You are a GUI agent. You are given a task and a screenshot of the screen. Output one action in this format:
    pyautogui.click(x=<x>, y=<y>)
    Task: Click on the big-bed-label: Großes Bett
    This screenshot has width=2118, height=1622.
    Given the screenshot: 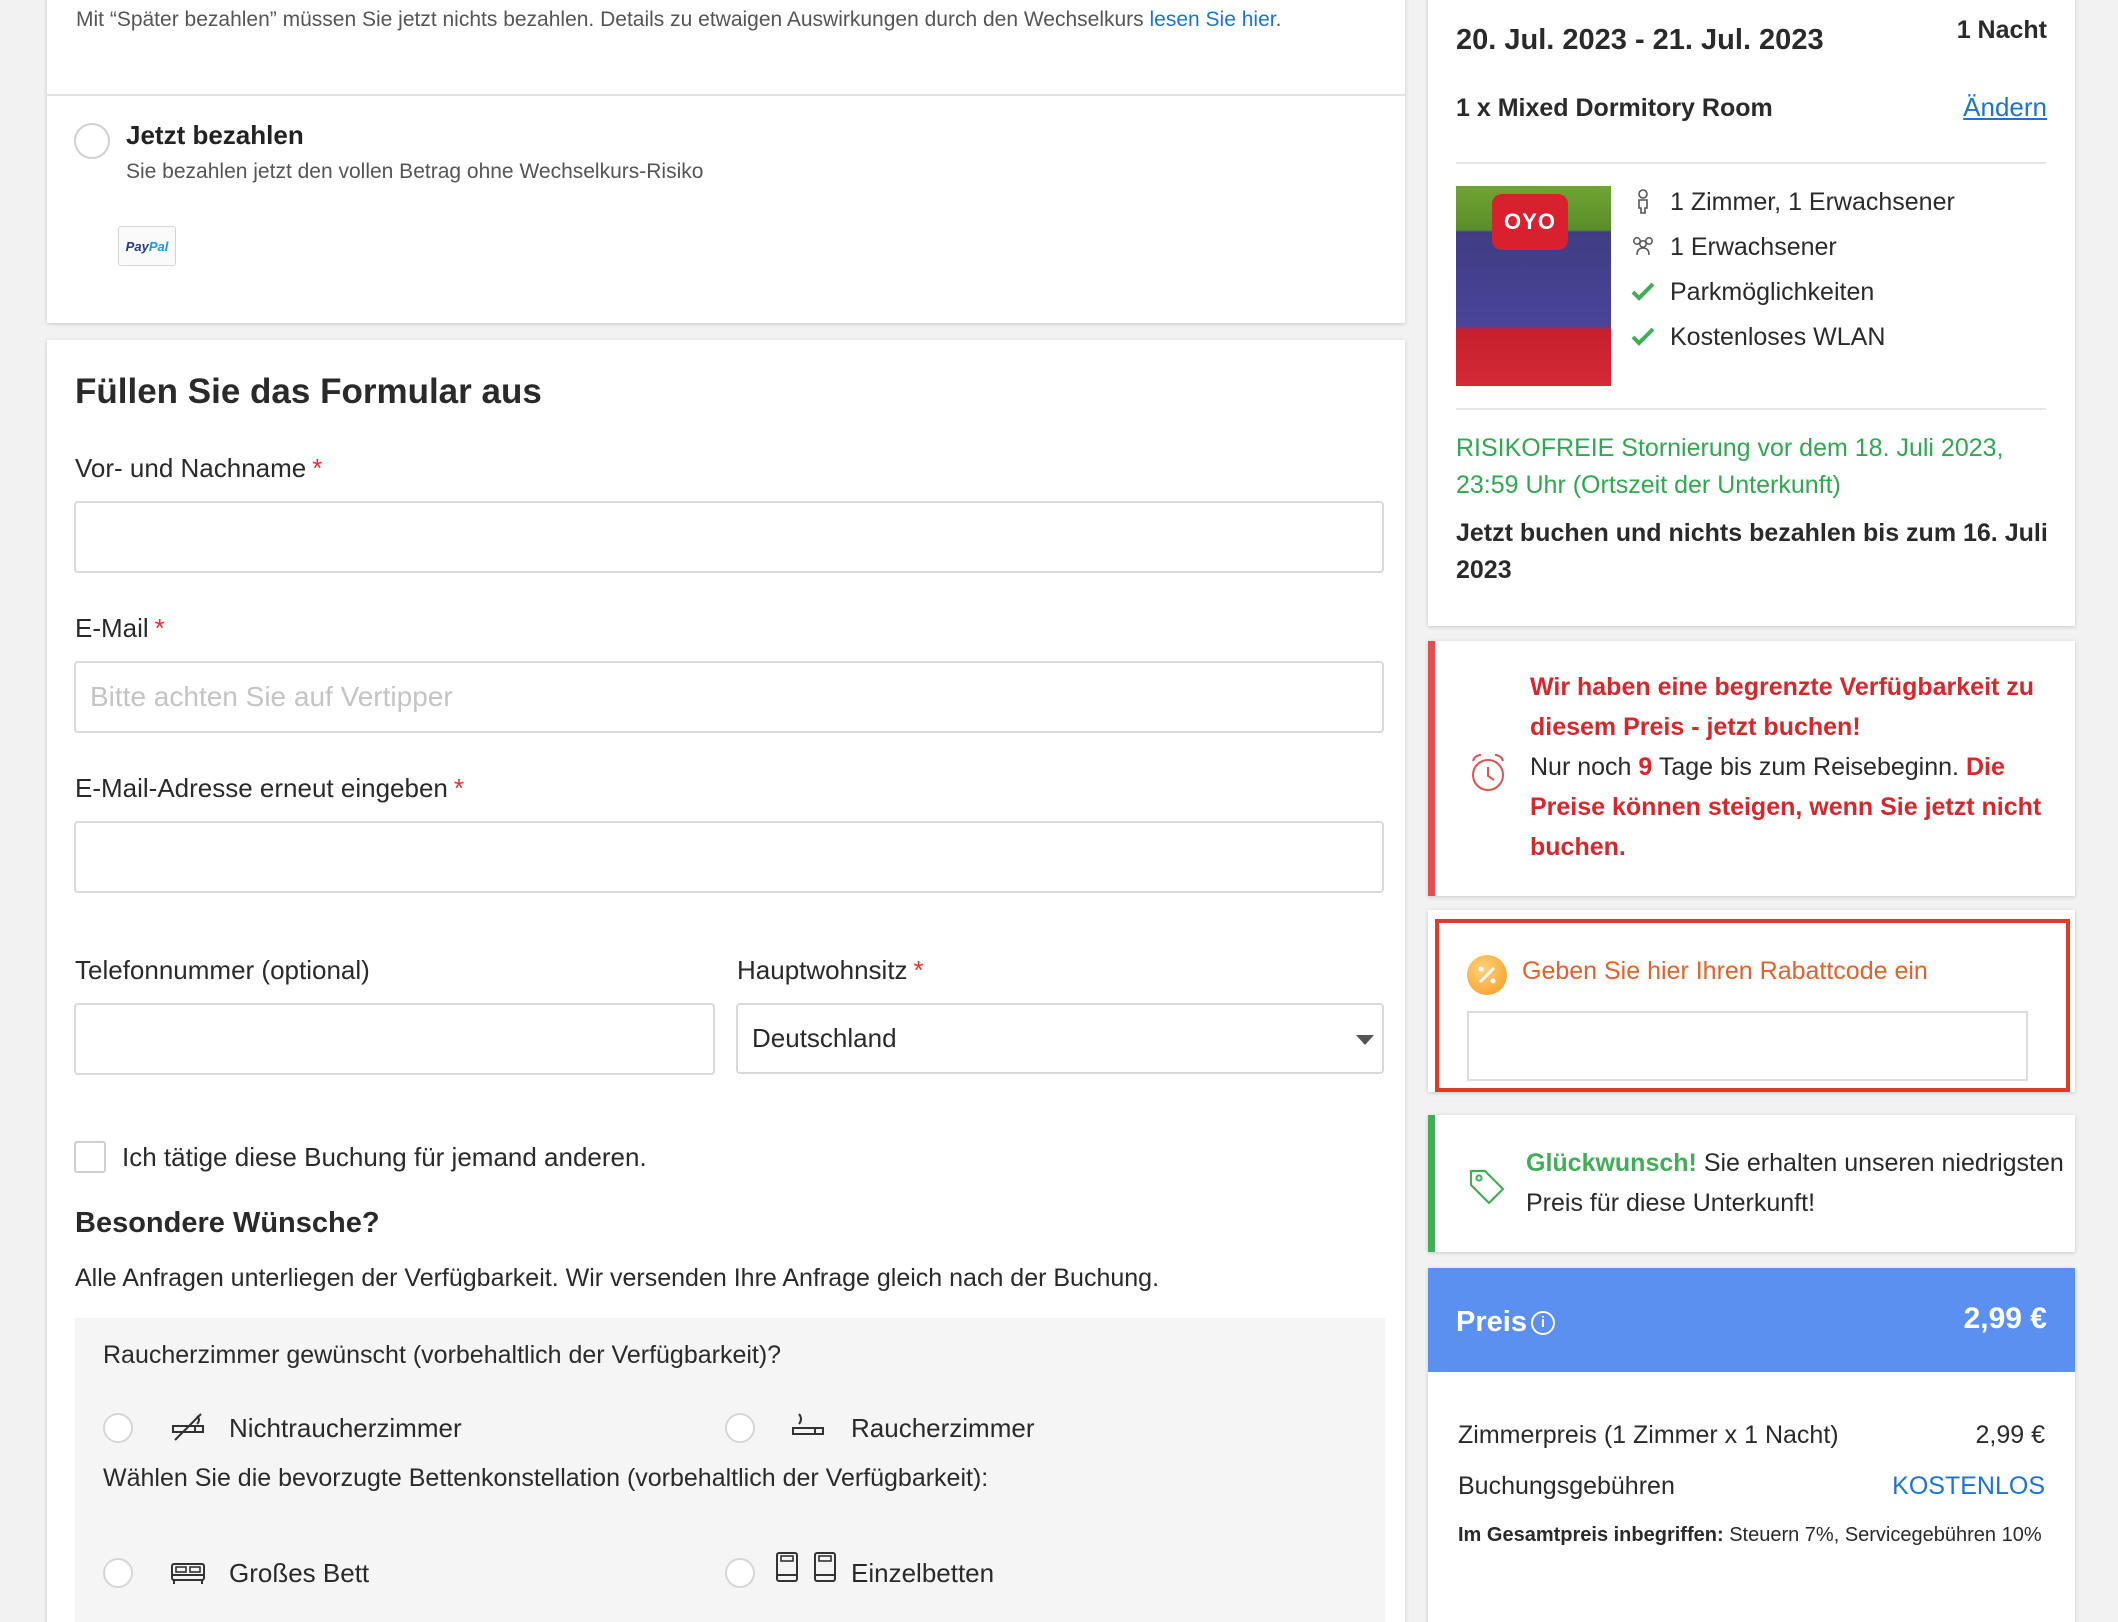 What is the action you would take?
    pyautogui.click(x=299, y=1573)
    